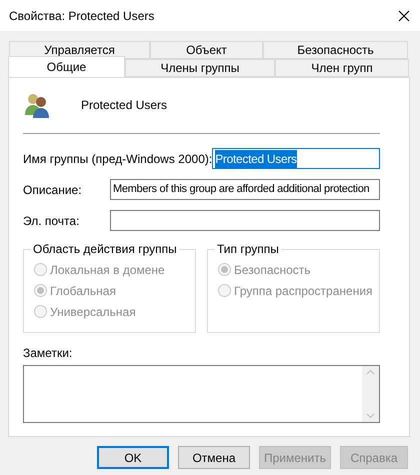 The image size is (420, 475). I want to click on close-icon, so click(404, 16).